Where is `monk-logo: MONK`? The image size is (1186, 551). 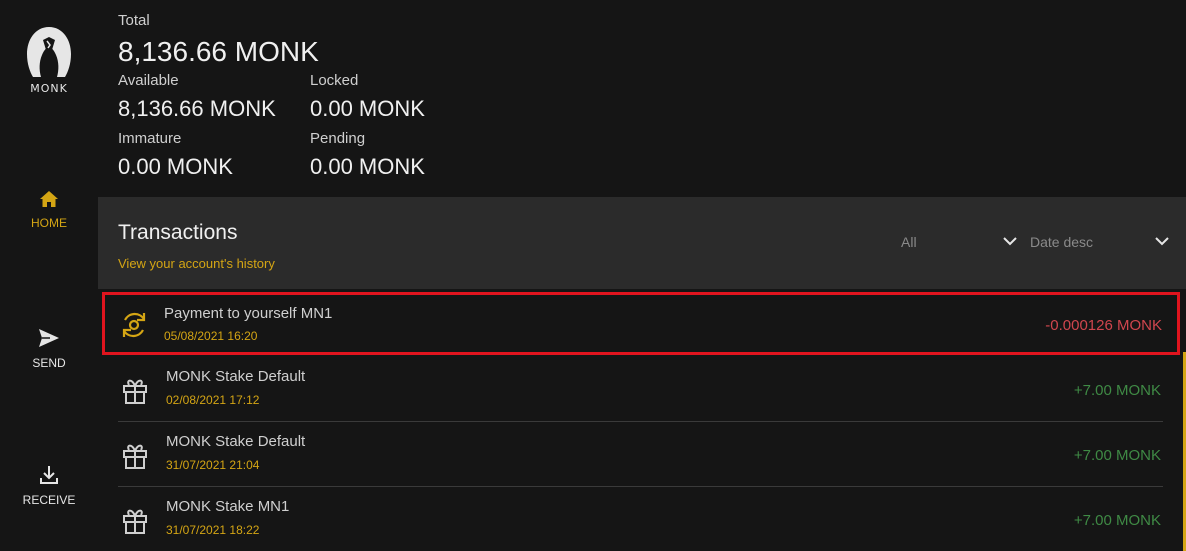
monk-logo: MONK is located at coordinates (49, 59).